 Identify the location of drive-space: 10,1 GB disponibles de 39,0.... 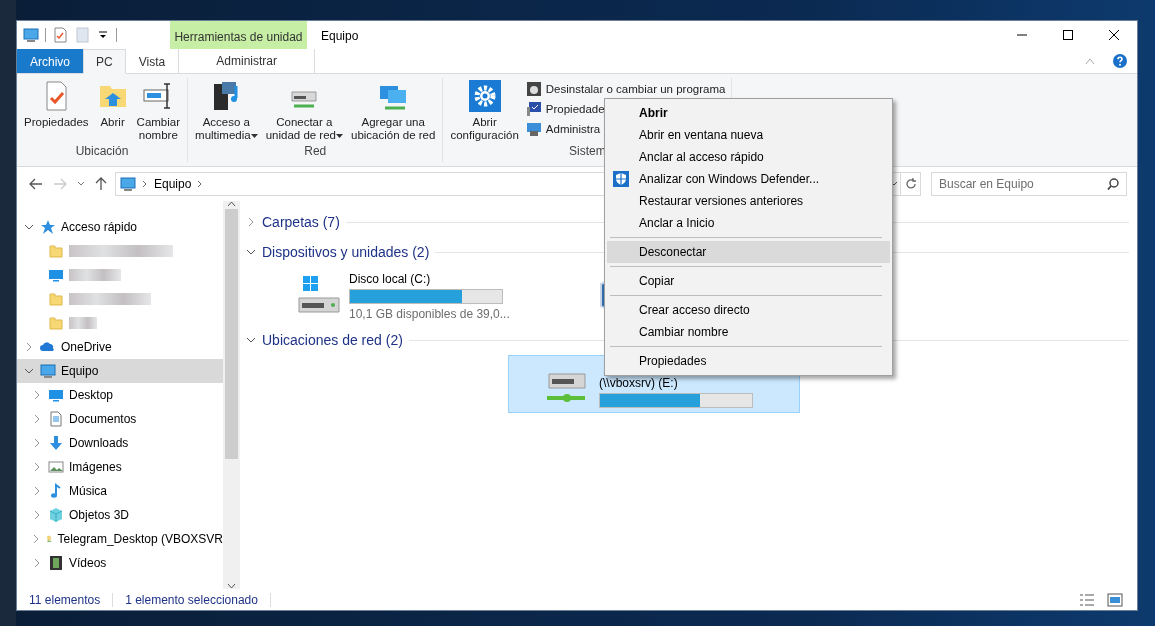
(430, 313).